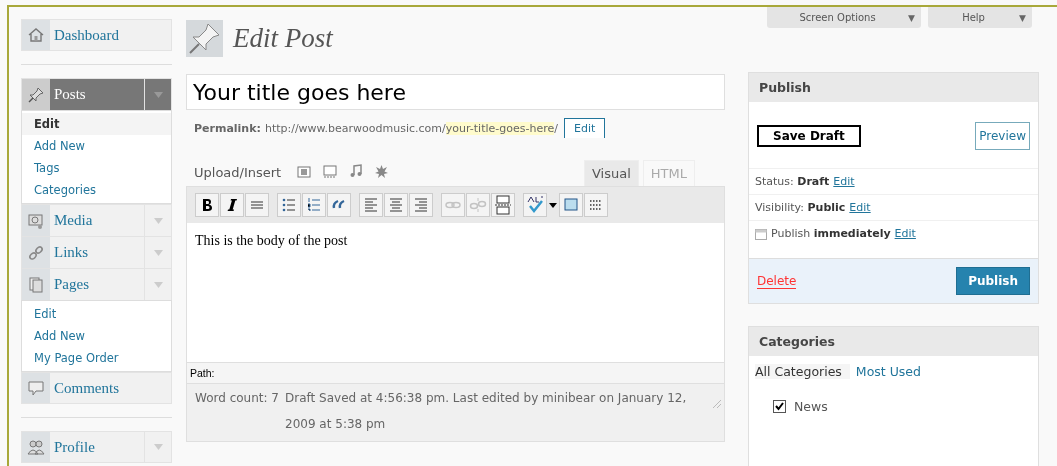  What do you see at coordinates (36, 388) in the screenshot?
I see `speech-bubble-icon` at bounding box center [36, 388].